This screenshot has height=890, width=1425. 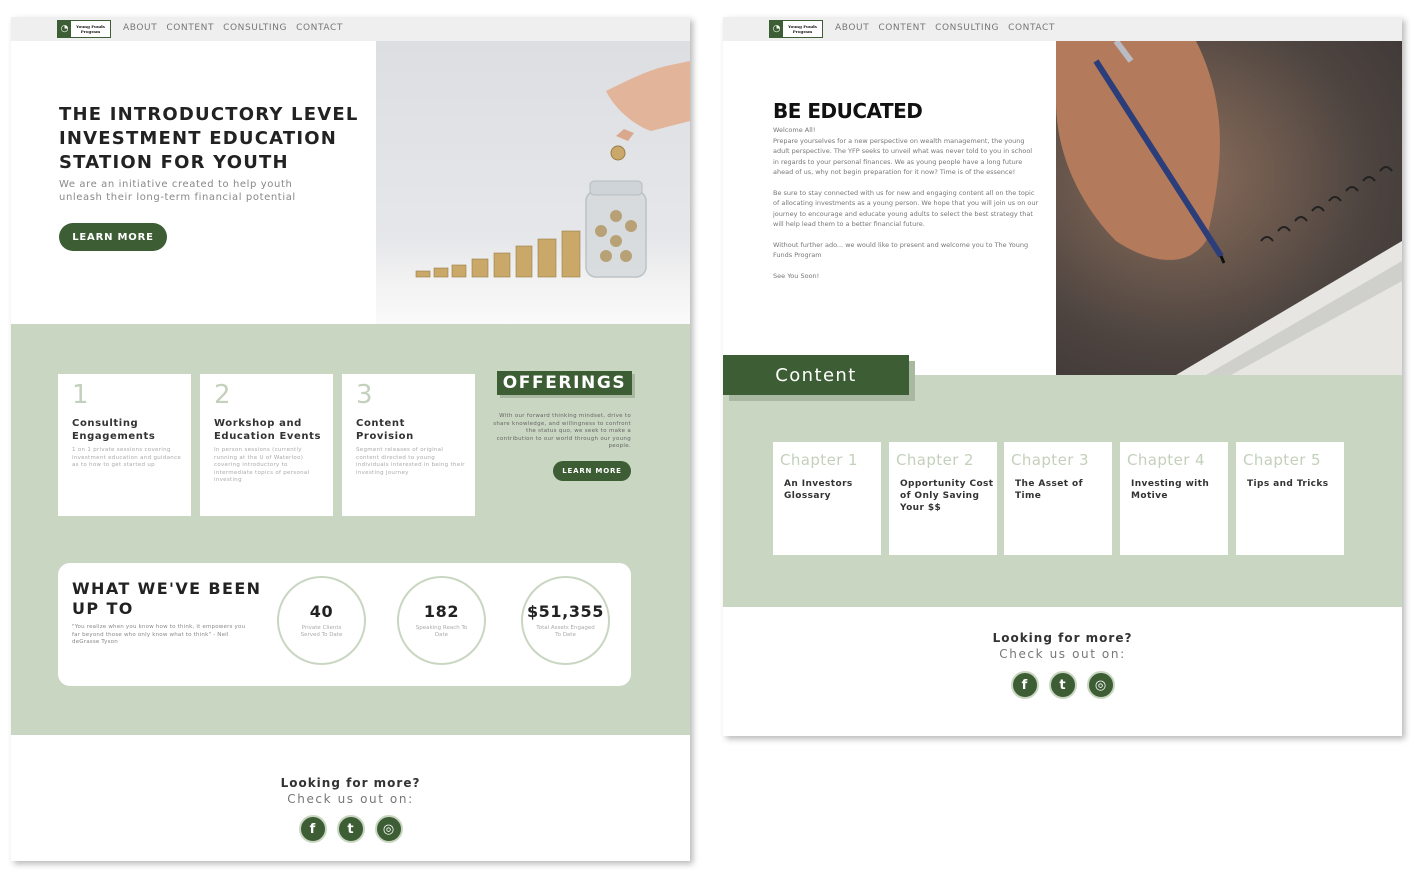 I want to click on coins-jar-image, so click(x=533, y=182).